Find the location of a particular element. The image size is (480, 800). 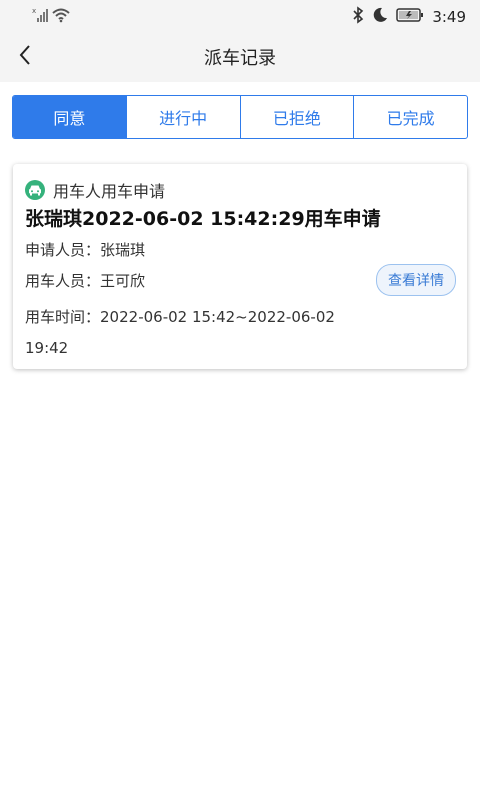

tab-in-progress: 进行中 is located at coordinates (184, 117).